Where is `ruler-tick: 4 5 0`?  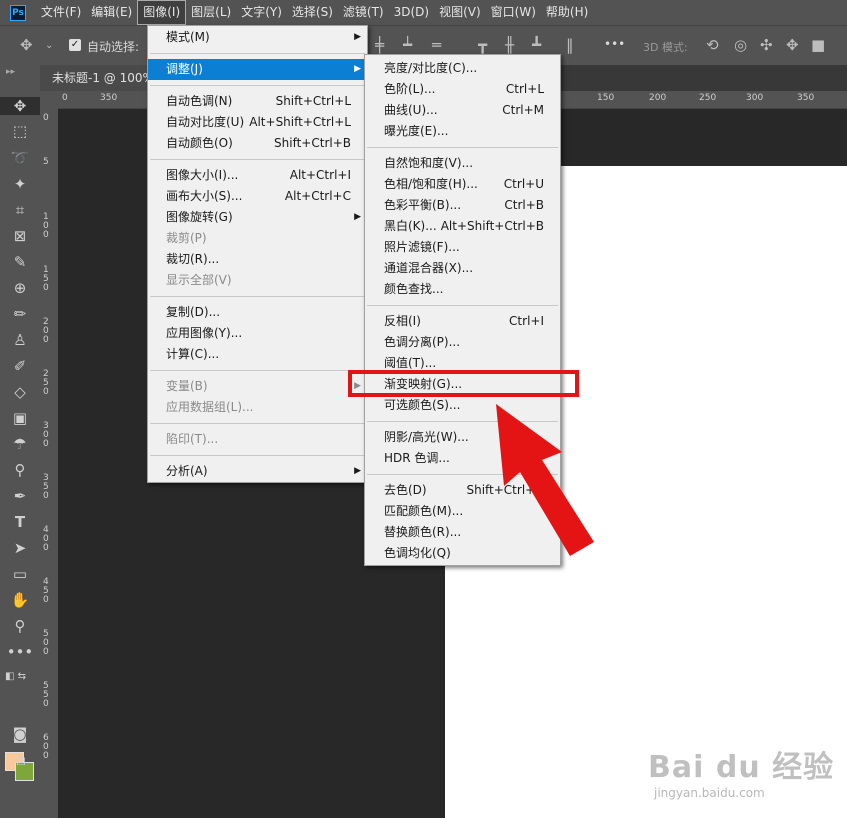 ruler-tick: 4 5 0 is located at coordinates (46, 591).